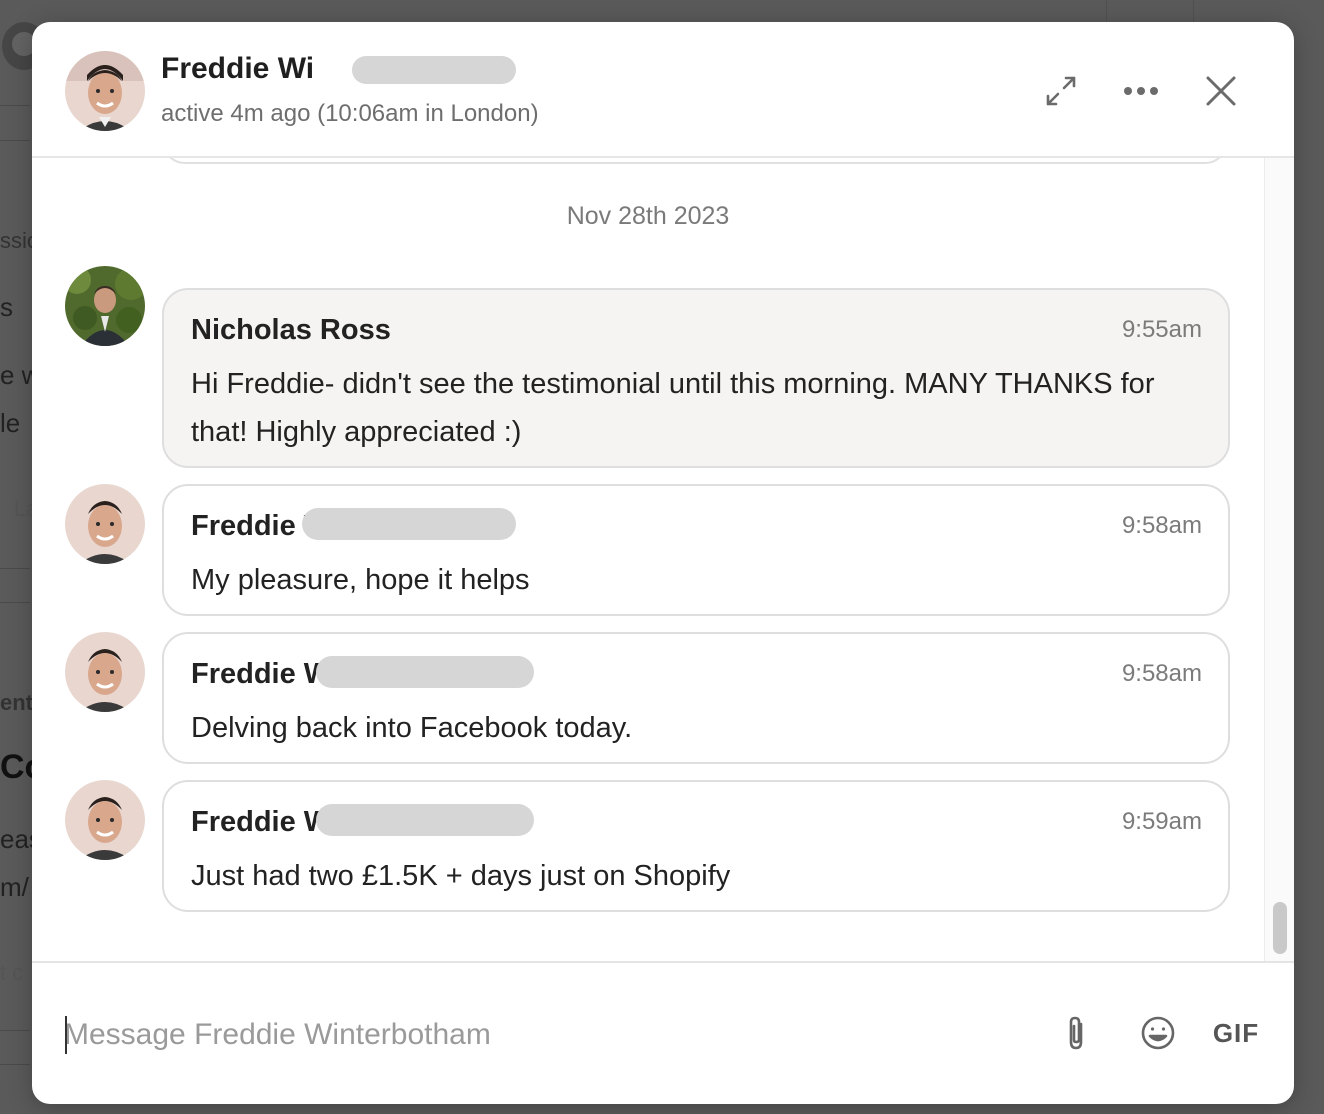  Describe the element at coordinates (648, 216) in the screenshot. I see `date-separator: Nov 28th 2023` at that location.